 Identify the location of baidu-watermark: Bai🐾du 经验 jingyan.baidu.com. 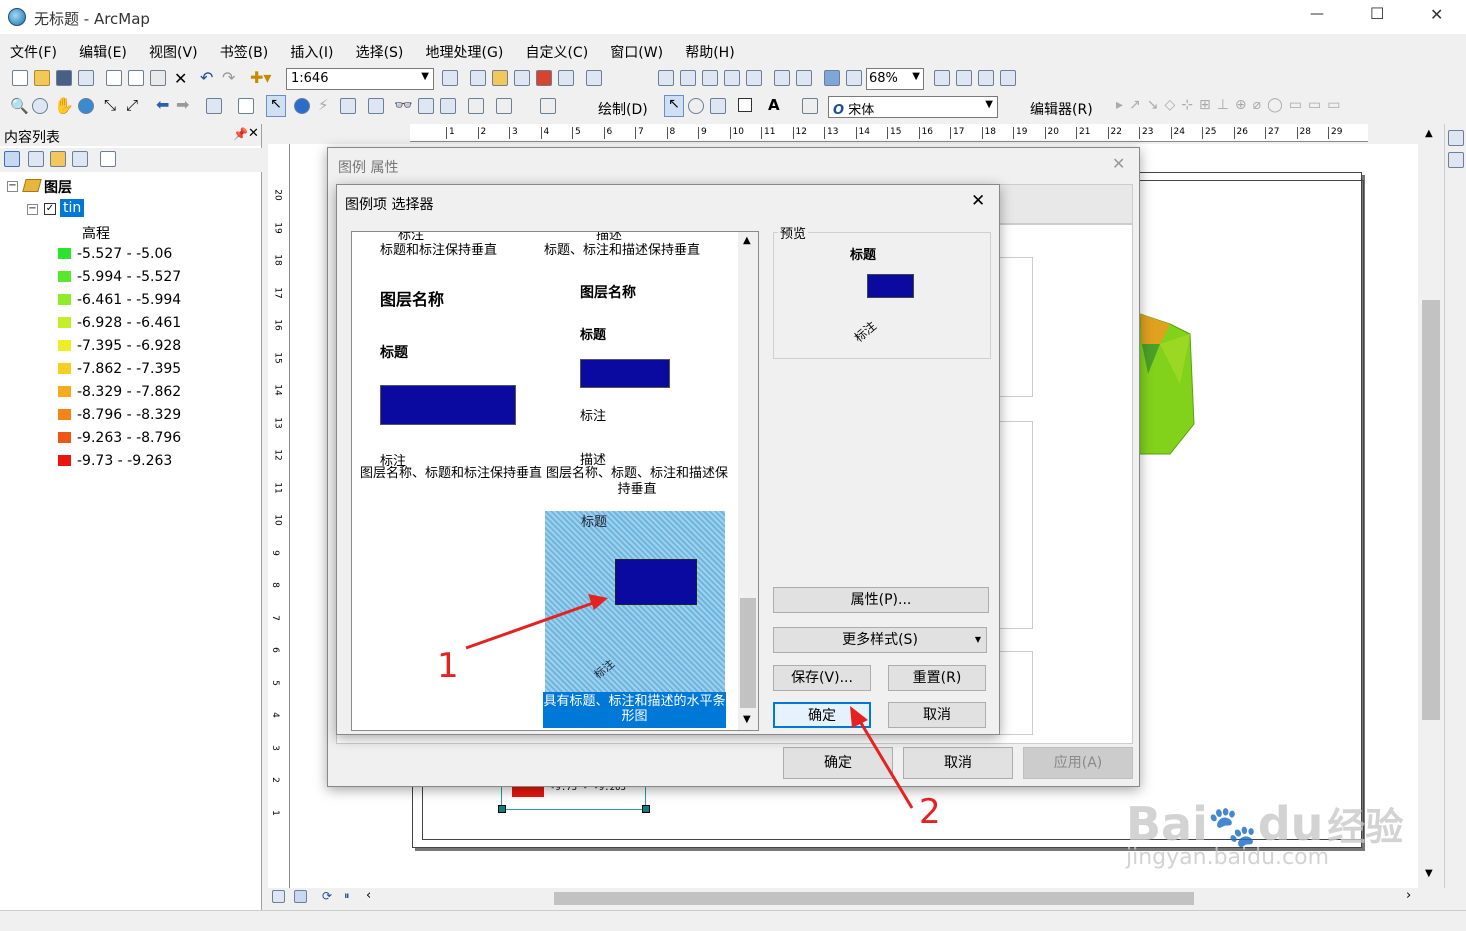
(1264, 833).